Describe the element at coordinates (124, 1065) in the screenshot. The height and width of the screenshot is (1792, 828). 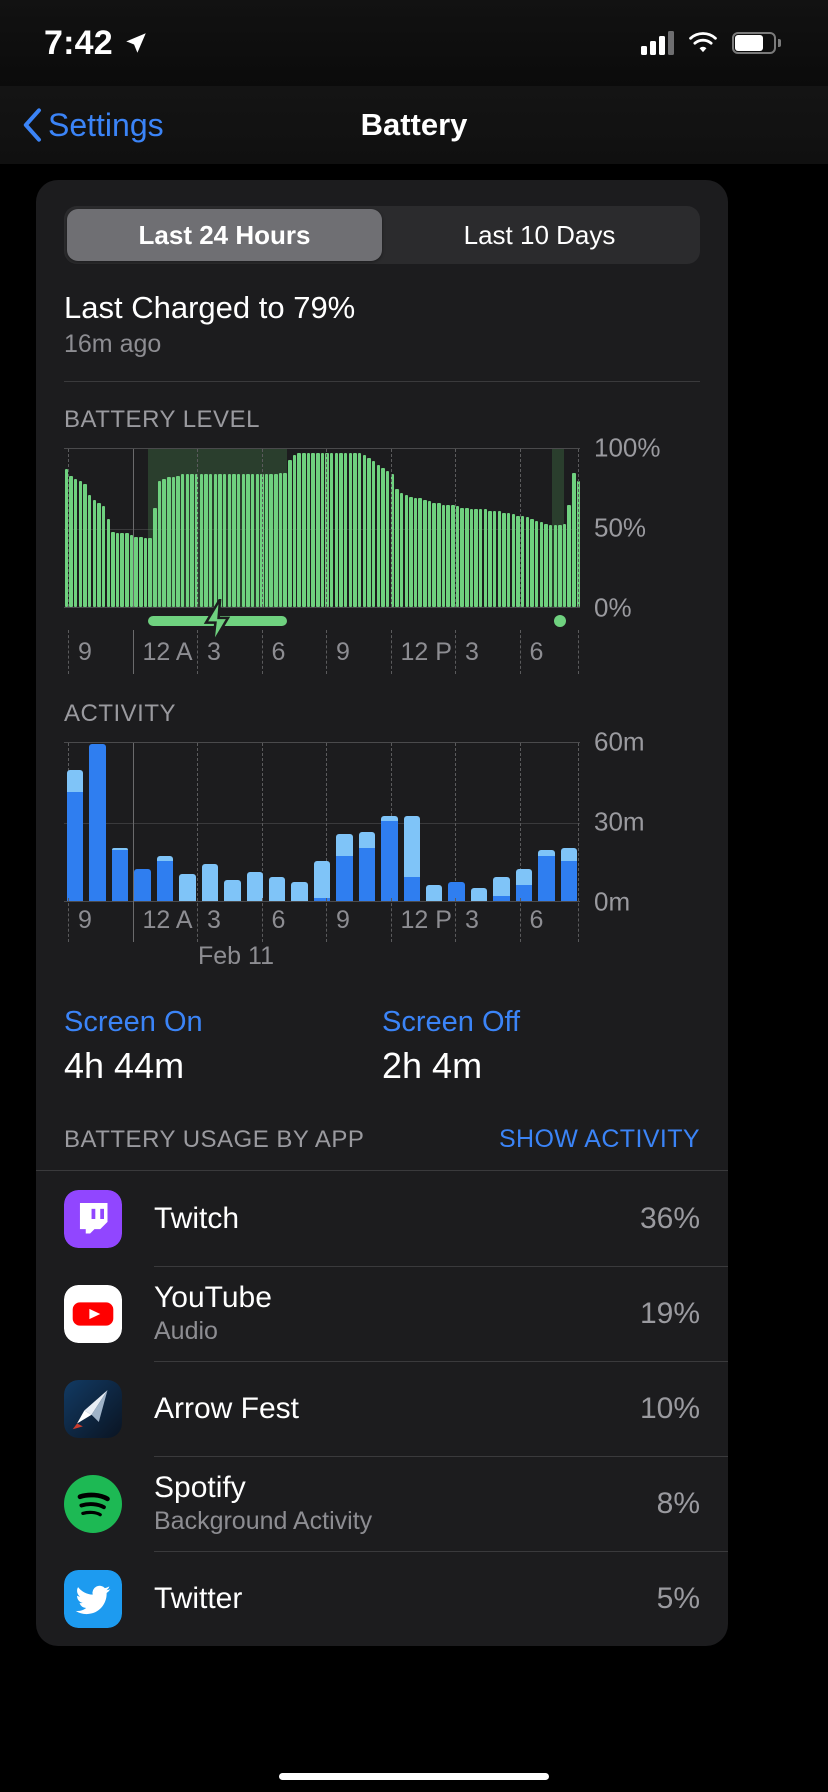
I see `screen-on-value: 4h 44m` at that location.